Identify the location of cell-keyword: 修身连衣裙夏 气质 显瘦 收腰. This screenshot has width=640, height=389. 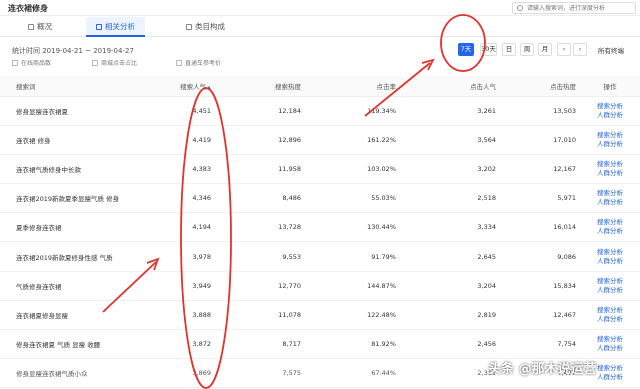
(85, 344).